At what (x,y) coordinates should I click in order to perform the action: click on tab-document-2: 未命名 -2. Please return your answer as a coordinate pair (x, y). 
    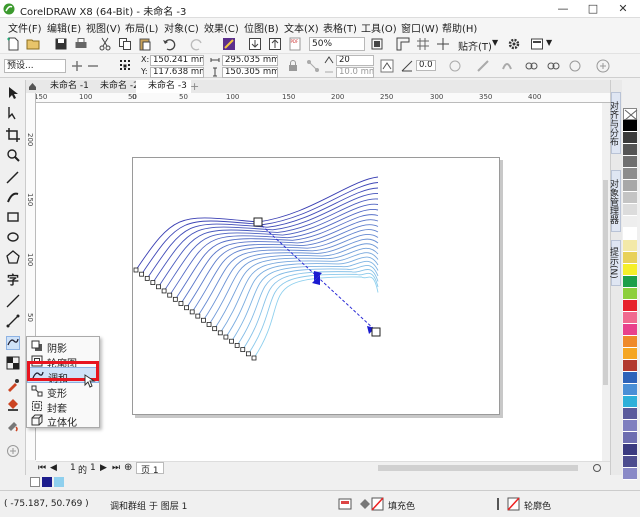
    Looking at the image, I should click on (115, 86).